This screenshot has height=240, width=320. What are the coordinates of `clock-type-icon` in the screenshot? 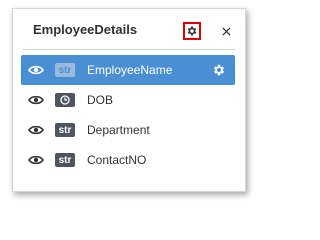 It's located at (65, 100).